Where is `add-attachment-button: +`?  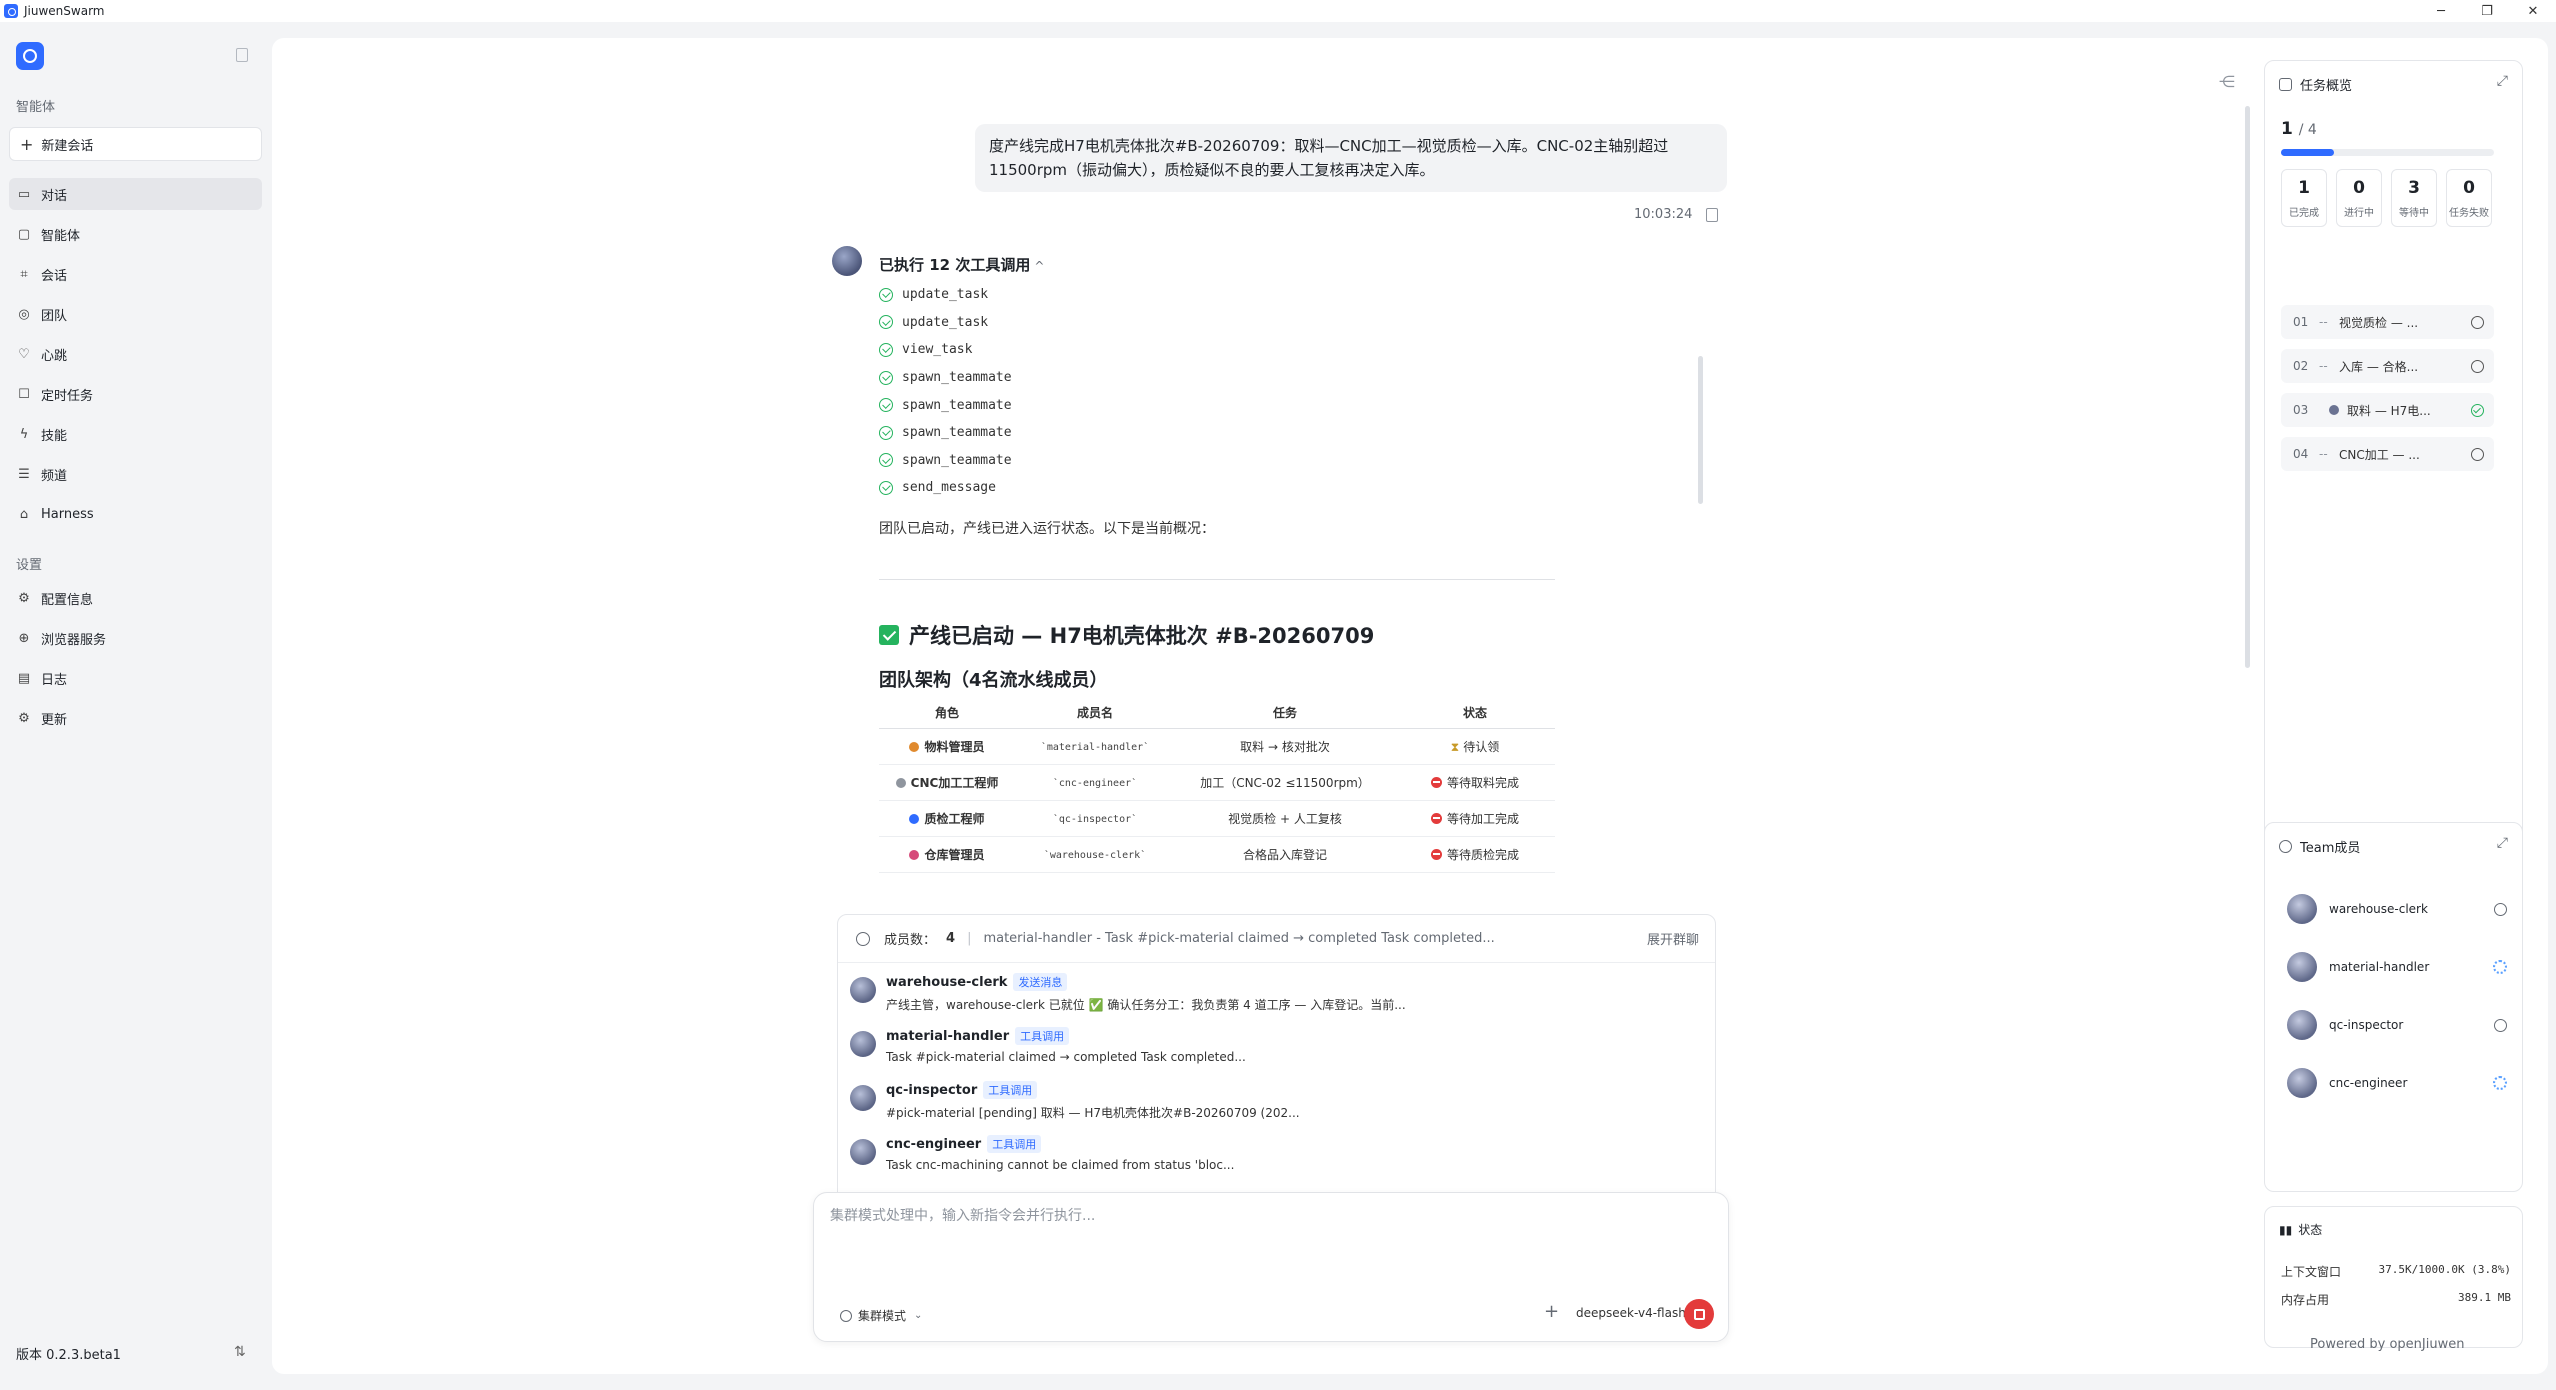
add-attachment-button: + is located at coordinates (1551, 1311).